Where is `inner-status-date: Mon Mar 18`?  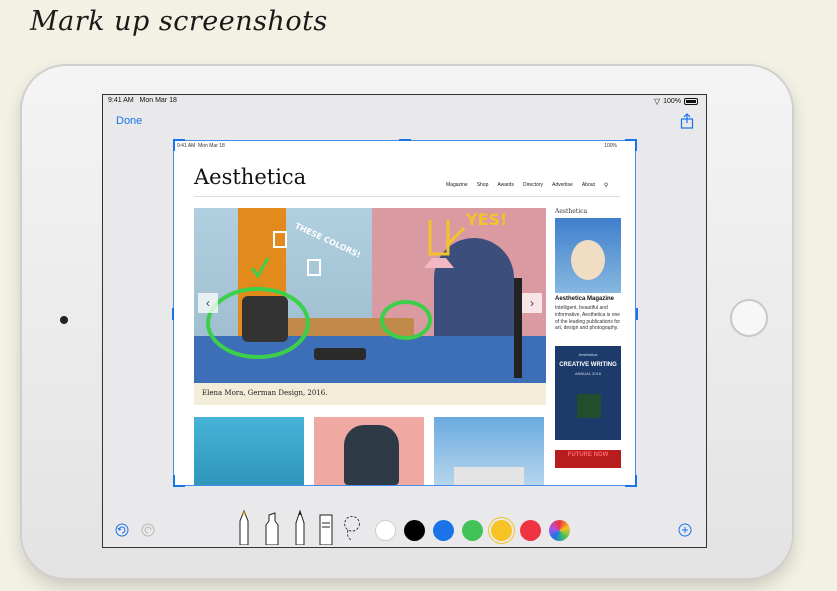 inner-status-date: Mon Mar 18 is located at coordinates (211, 146).